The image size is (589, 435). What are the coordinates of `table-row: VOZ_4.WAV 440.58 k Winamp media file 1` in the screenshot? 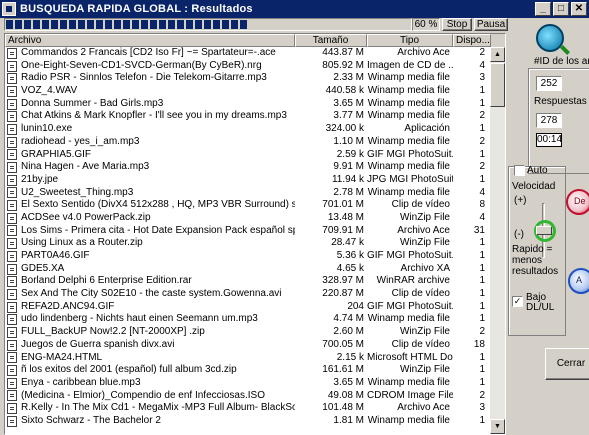 It's located at (248, 91).